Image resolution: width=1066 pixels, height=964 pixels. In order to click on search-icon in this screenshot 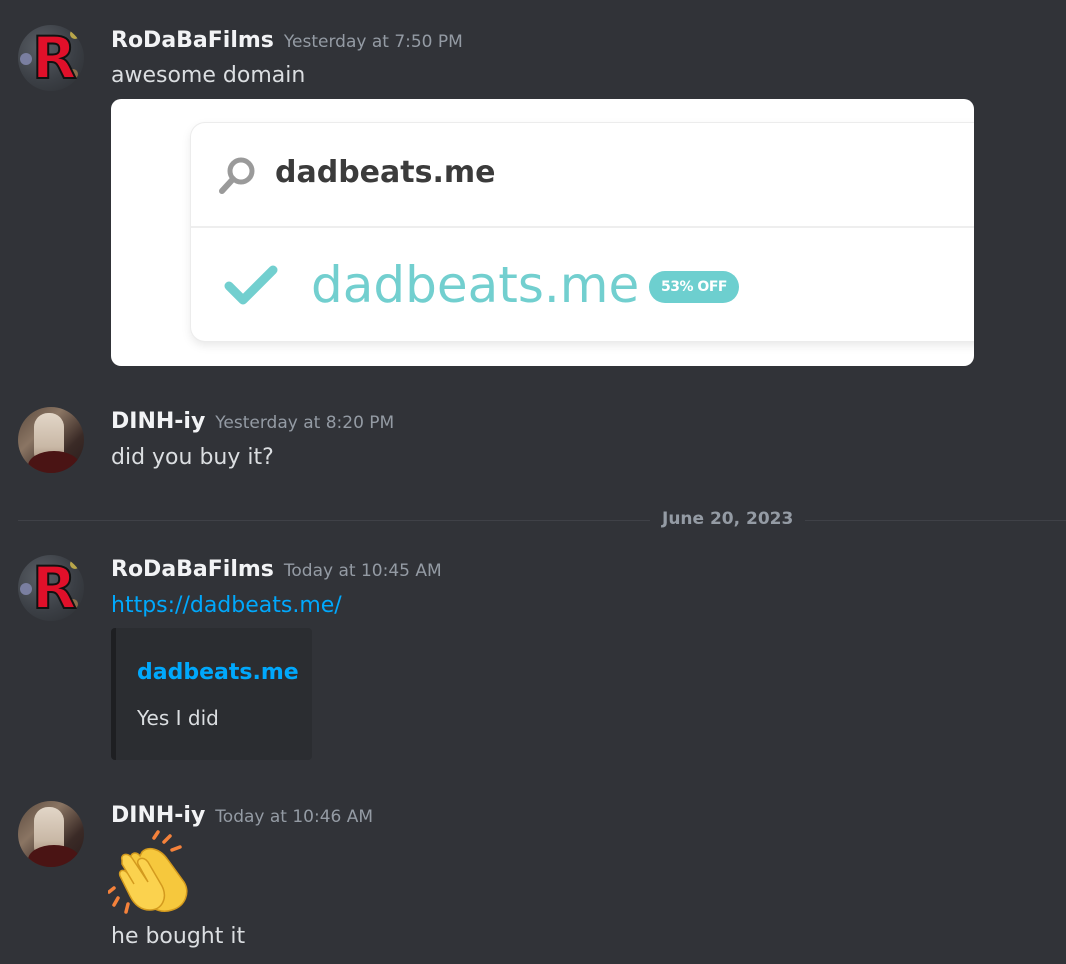, I will do `click(237, 175)`.